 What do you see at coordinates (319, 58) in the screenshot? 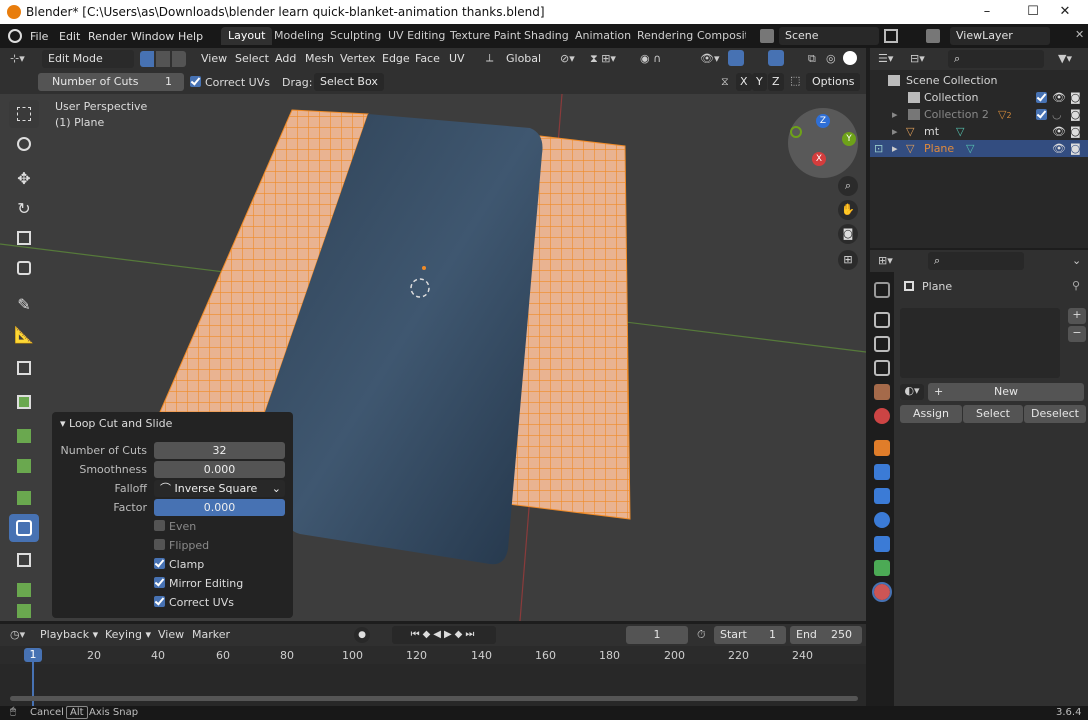
I see `menu-mesh: Mesh` at bounding box center [319, 58].